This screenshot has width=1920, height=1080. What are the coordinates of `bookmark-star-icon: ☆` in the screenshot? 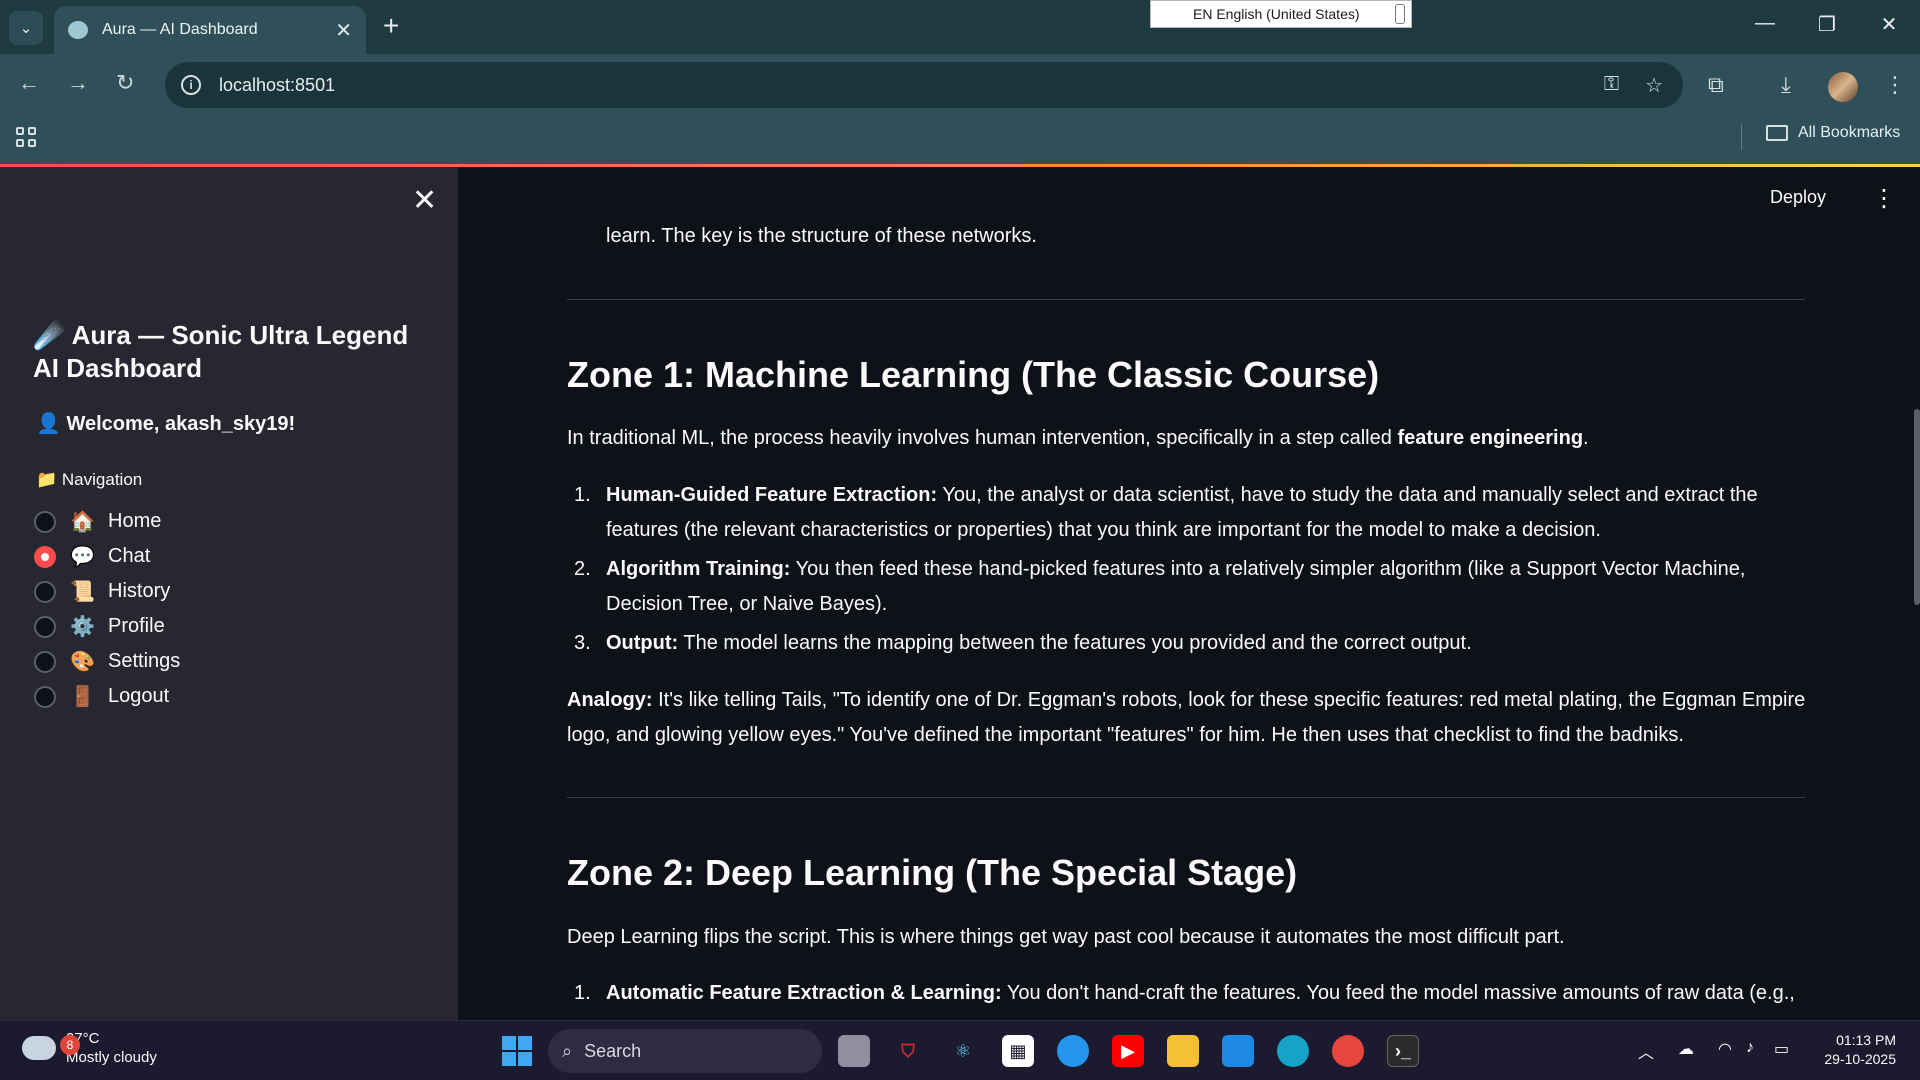 It's located at (1654, 85).